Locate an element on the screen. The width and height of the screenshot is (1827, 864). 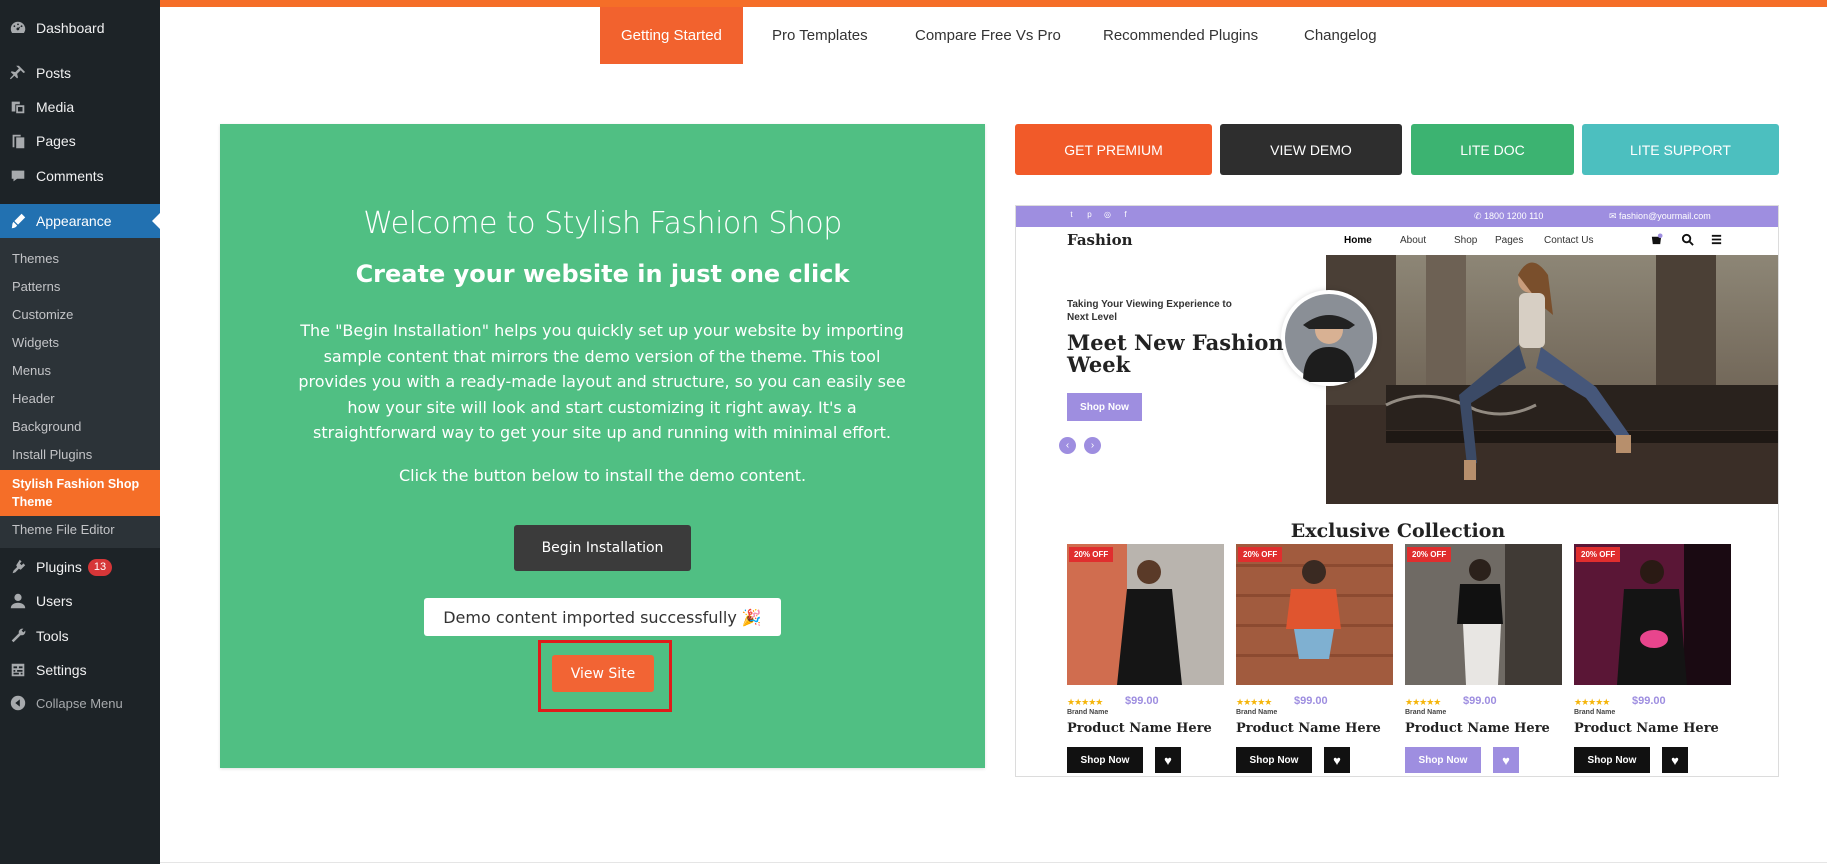
preview-nav-pages: Pages is located at coordinates (1509, 240).